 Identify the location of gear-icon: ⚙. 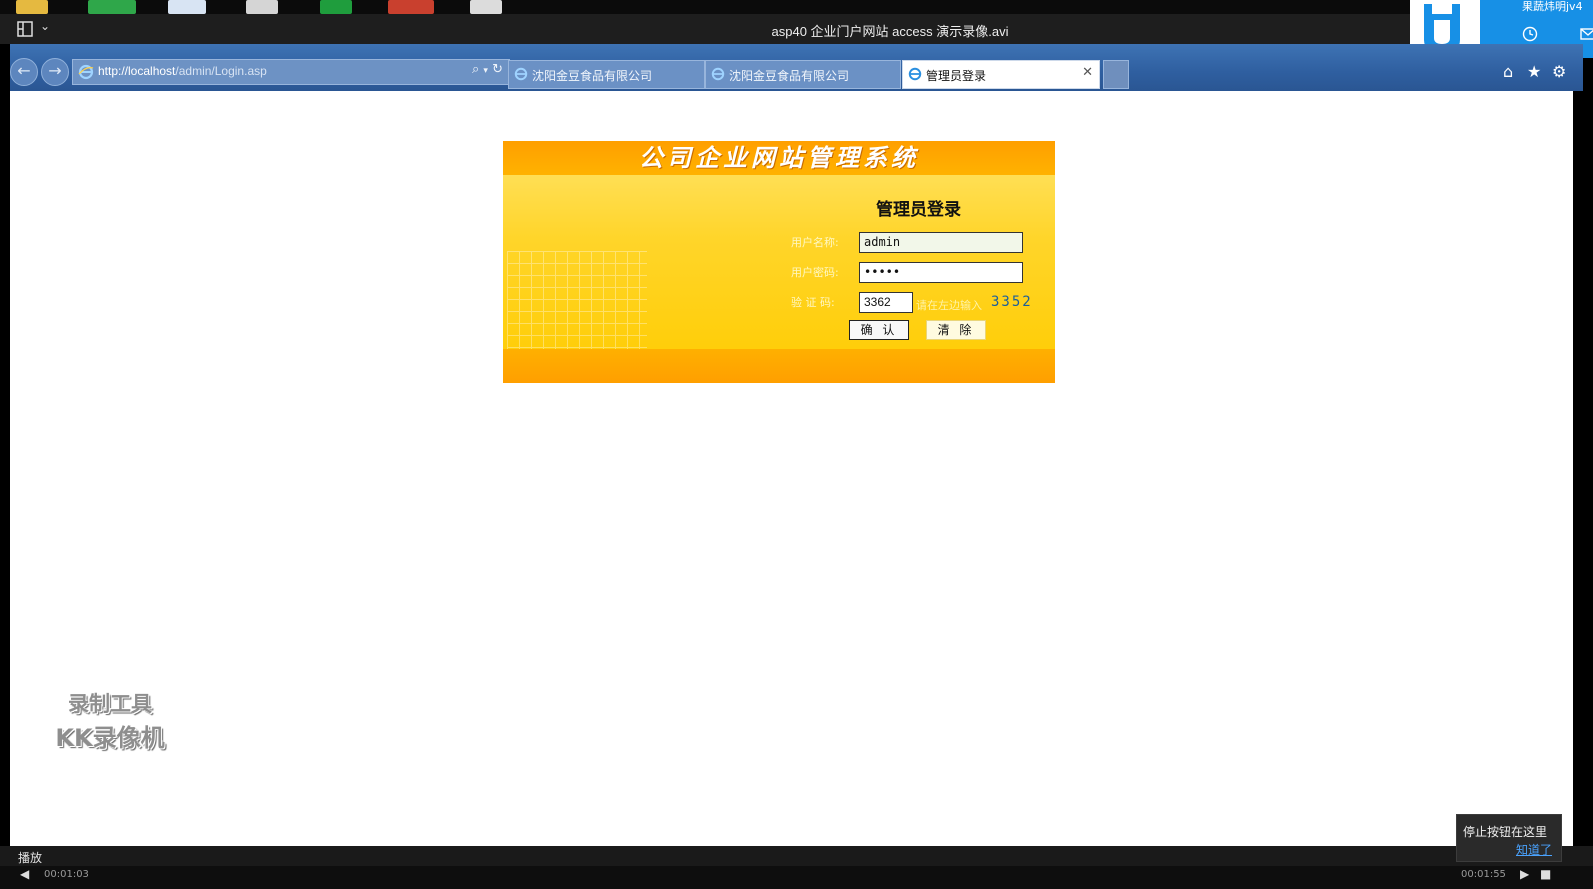
(1559, 71).